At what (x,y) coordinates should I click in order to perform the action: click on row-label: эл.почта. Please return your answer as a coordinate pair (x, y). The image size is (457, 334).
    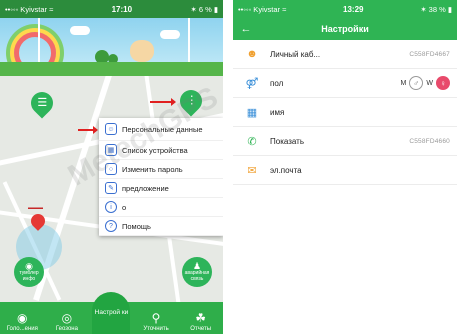
    Looking at the image, I should click on (286, 170).